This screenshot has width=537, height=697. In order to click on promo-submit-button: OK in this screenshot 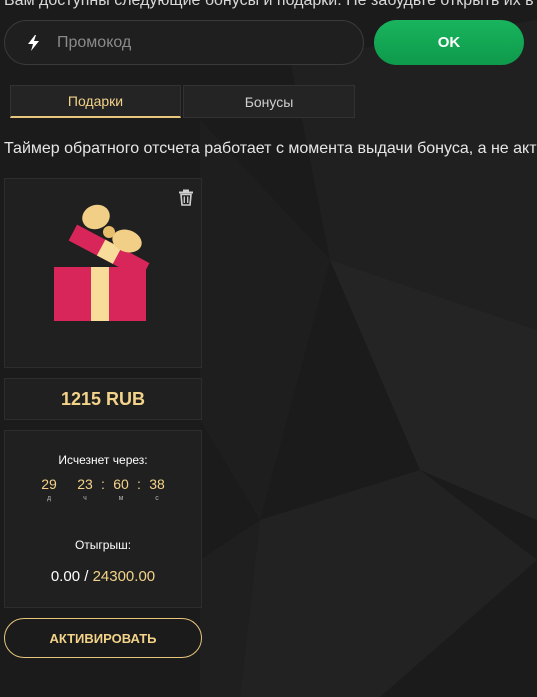, I will do `click(449, 42)`.